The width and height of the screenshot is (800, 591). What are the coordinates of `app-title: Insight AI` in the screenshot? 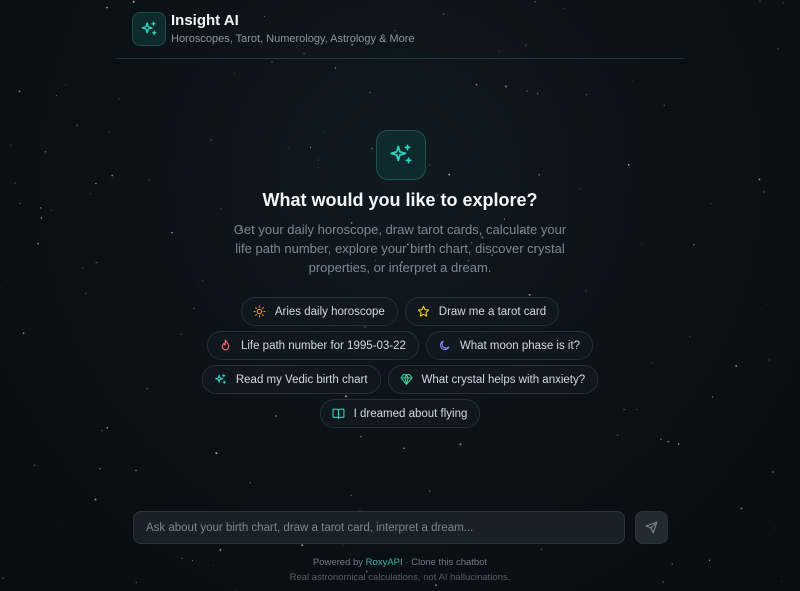 It's located at (205, 20).